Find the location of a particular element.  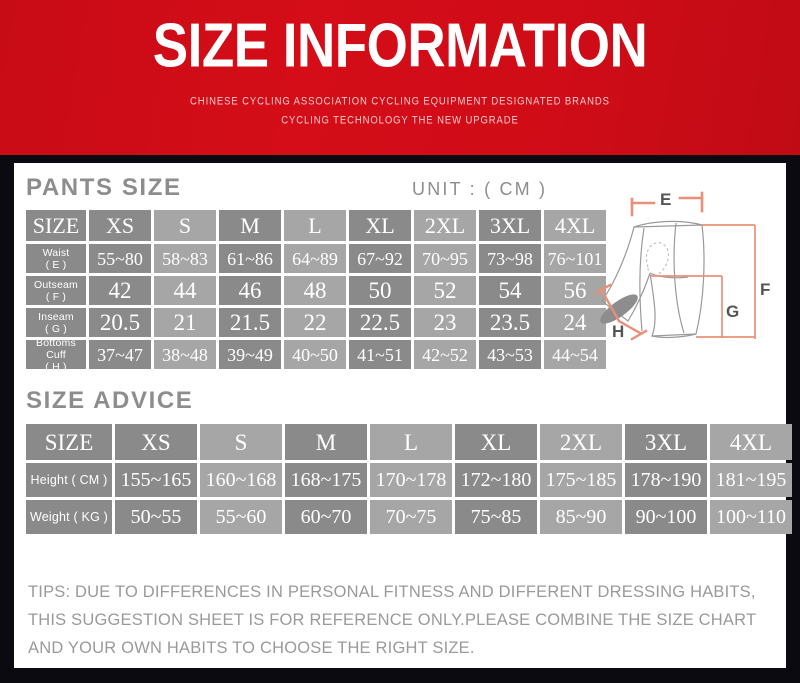

cell-weight-xl: 75~85 is located at coordinates (496, 517).